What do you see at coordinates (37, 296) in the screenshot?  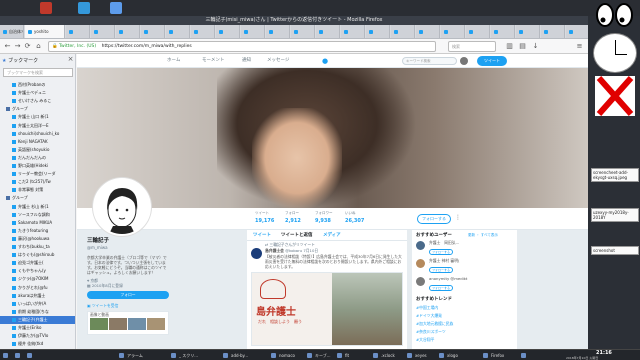 I see `bookmark-item: akuraは弁護士` at bounding box center [37, 296].